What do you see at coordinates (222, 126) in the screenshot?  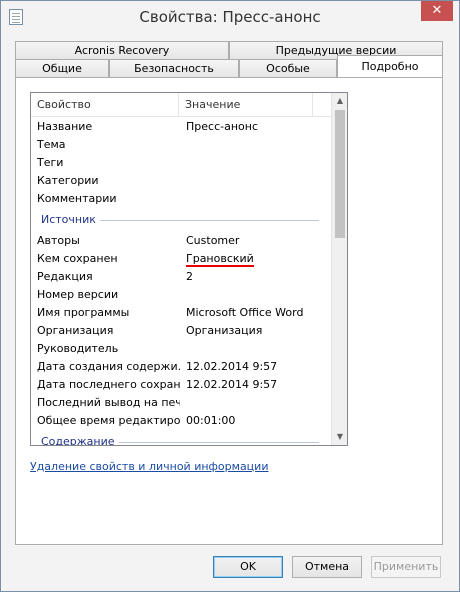 I see `property-value: Пресс-анонс` at bounding box center [222, 126].